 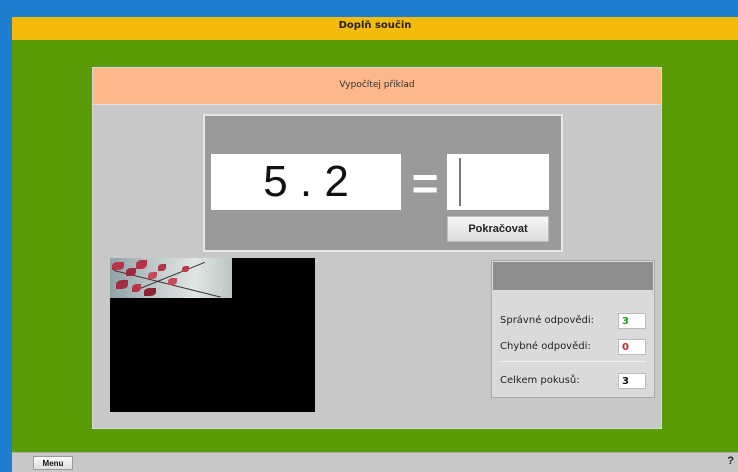 What do you see at coordinates (375, 462) in the screenshot?
I see `bottom-bar: Menu ?` at bounding box center [375, 462].